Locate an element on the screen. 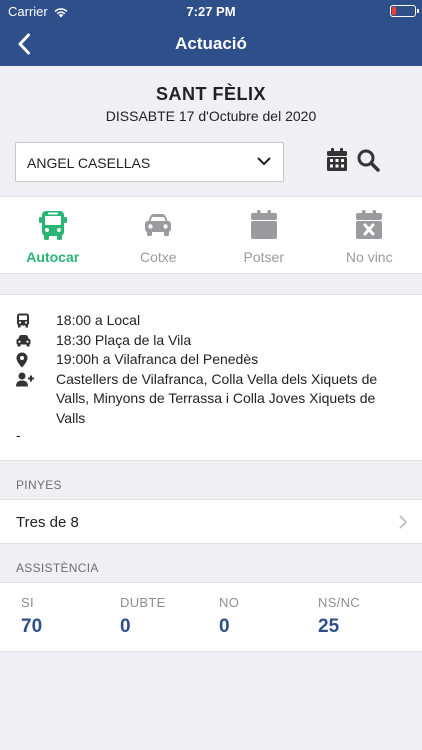 This screenshot has height=750, width=422. stat-dubte: DUBTE 0 is located at coordinates (143, 616).